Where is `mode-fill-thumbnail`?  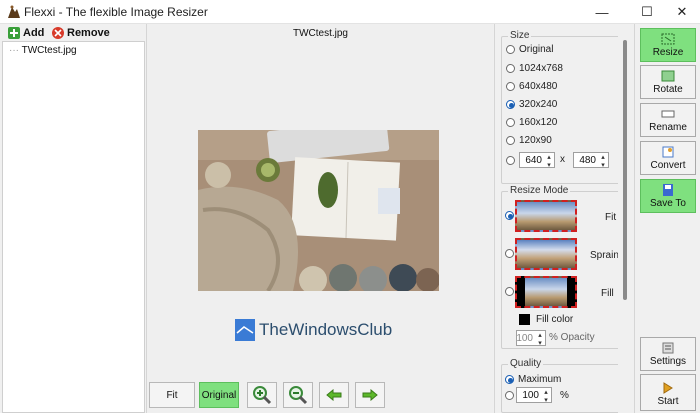 mode-fill-thumbnail is located at coordinates (546, 292).